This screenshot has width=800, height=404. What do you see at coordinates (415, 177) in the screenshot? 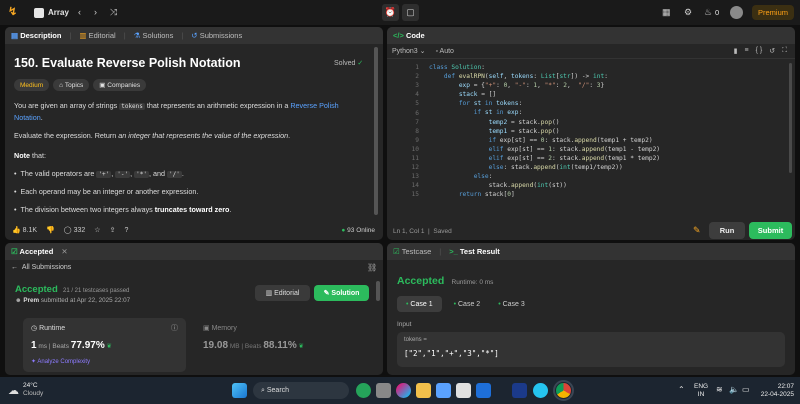
I see `line-number: 13` at bounding box center [415, 177].